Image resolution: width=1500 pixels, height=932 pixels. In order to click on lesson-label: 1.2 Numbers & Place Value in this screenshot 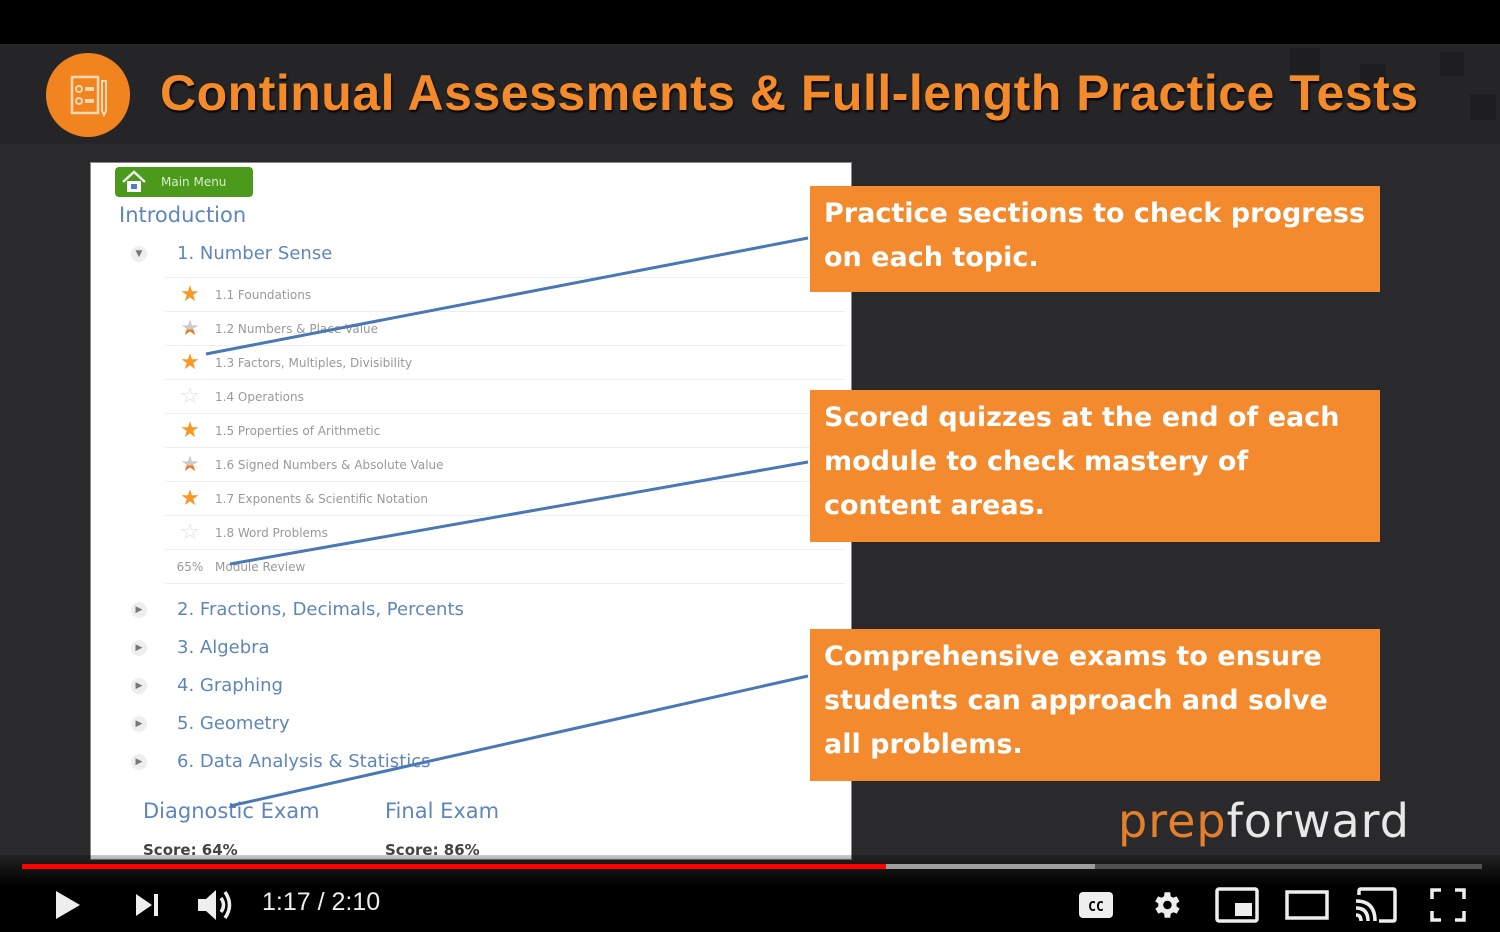, I will do `click(297, 328)`.